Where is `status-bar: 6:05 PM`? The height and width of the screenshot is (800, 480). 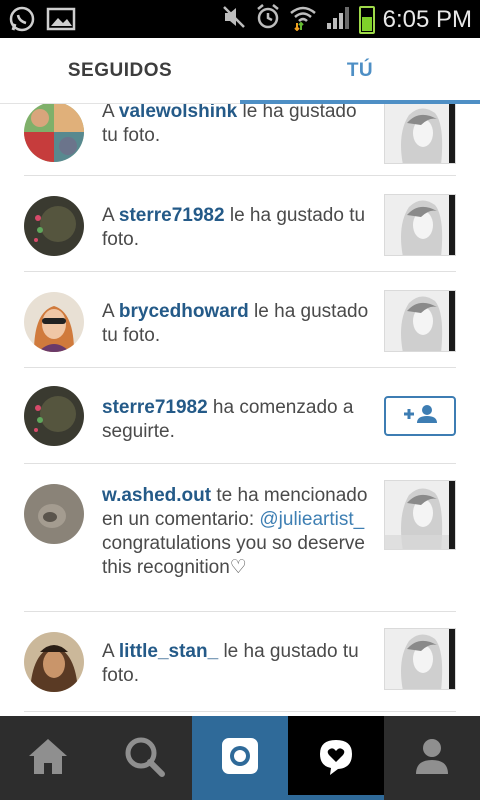 status-bar: 6:05 PM is located at coordinates (240, 19).